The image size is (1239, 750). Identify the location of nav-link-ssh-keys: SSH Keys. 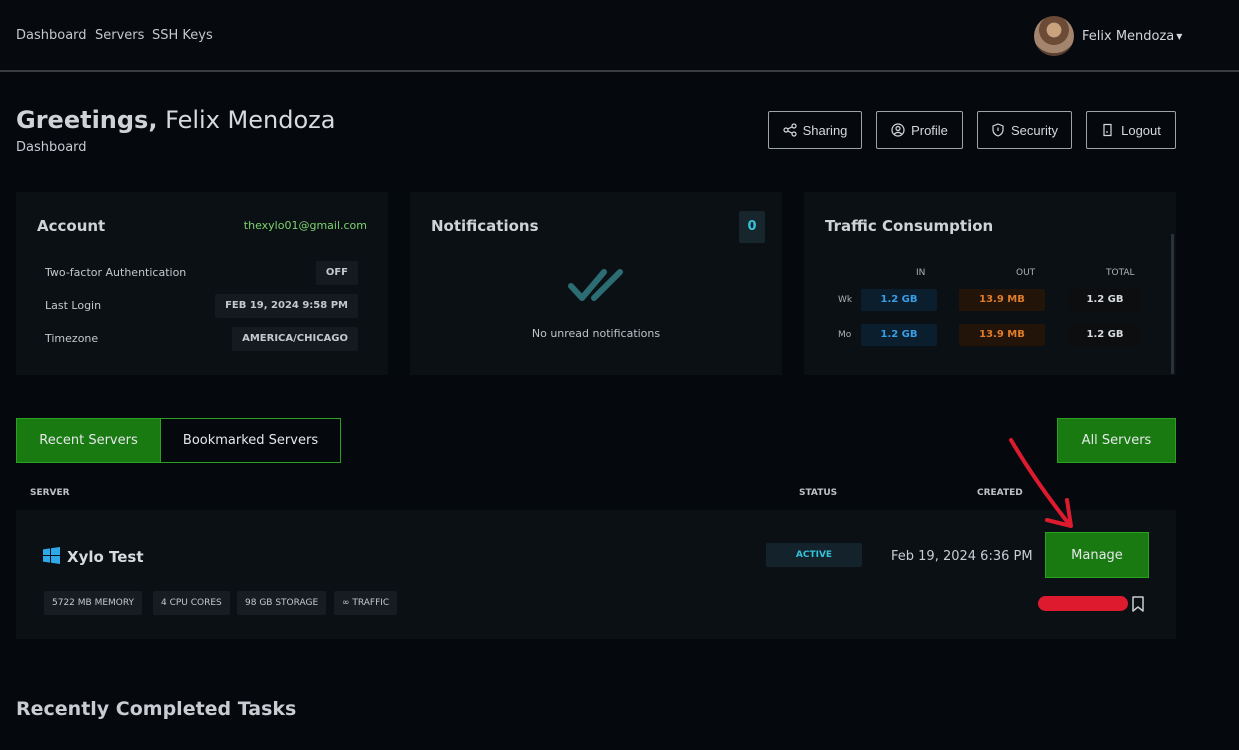
(182, 35).